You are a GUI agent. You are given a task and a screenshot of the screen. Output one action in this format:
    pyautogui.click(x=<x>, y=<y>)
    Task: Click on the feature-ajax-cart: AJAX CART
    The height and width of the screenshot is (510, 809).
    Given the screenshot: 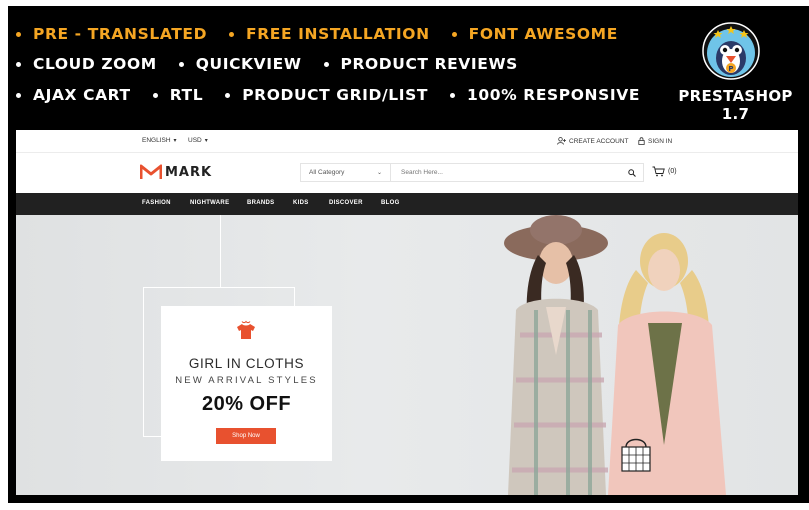 What is the action you would take?
    pyautogui.click(x=73, y=95)
    